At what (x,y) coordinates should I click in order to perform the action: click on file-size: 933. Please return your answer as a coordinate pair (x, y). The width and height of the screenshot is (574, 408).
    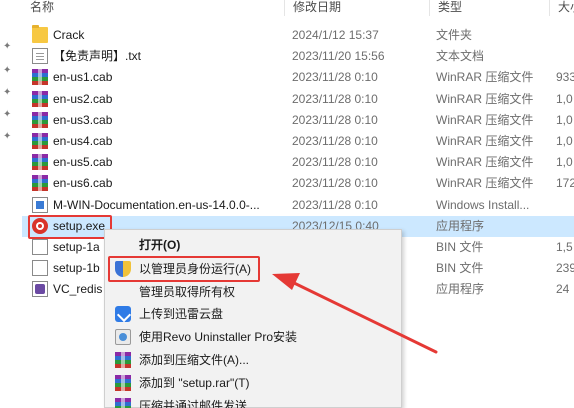
    Looking at the image, I should click on (565, 77).